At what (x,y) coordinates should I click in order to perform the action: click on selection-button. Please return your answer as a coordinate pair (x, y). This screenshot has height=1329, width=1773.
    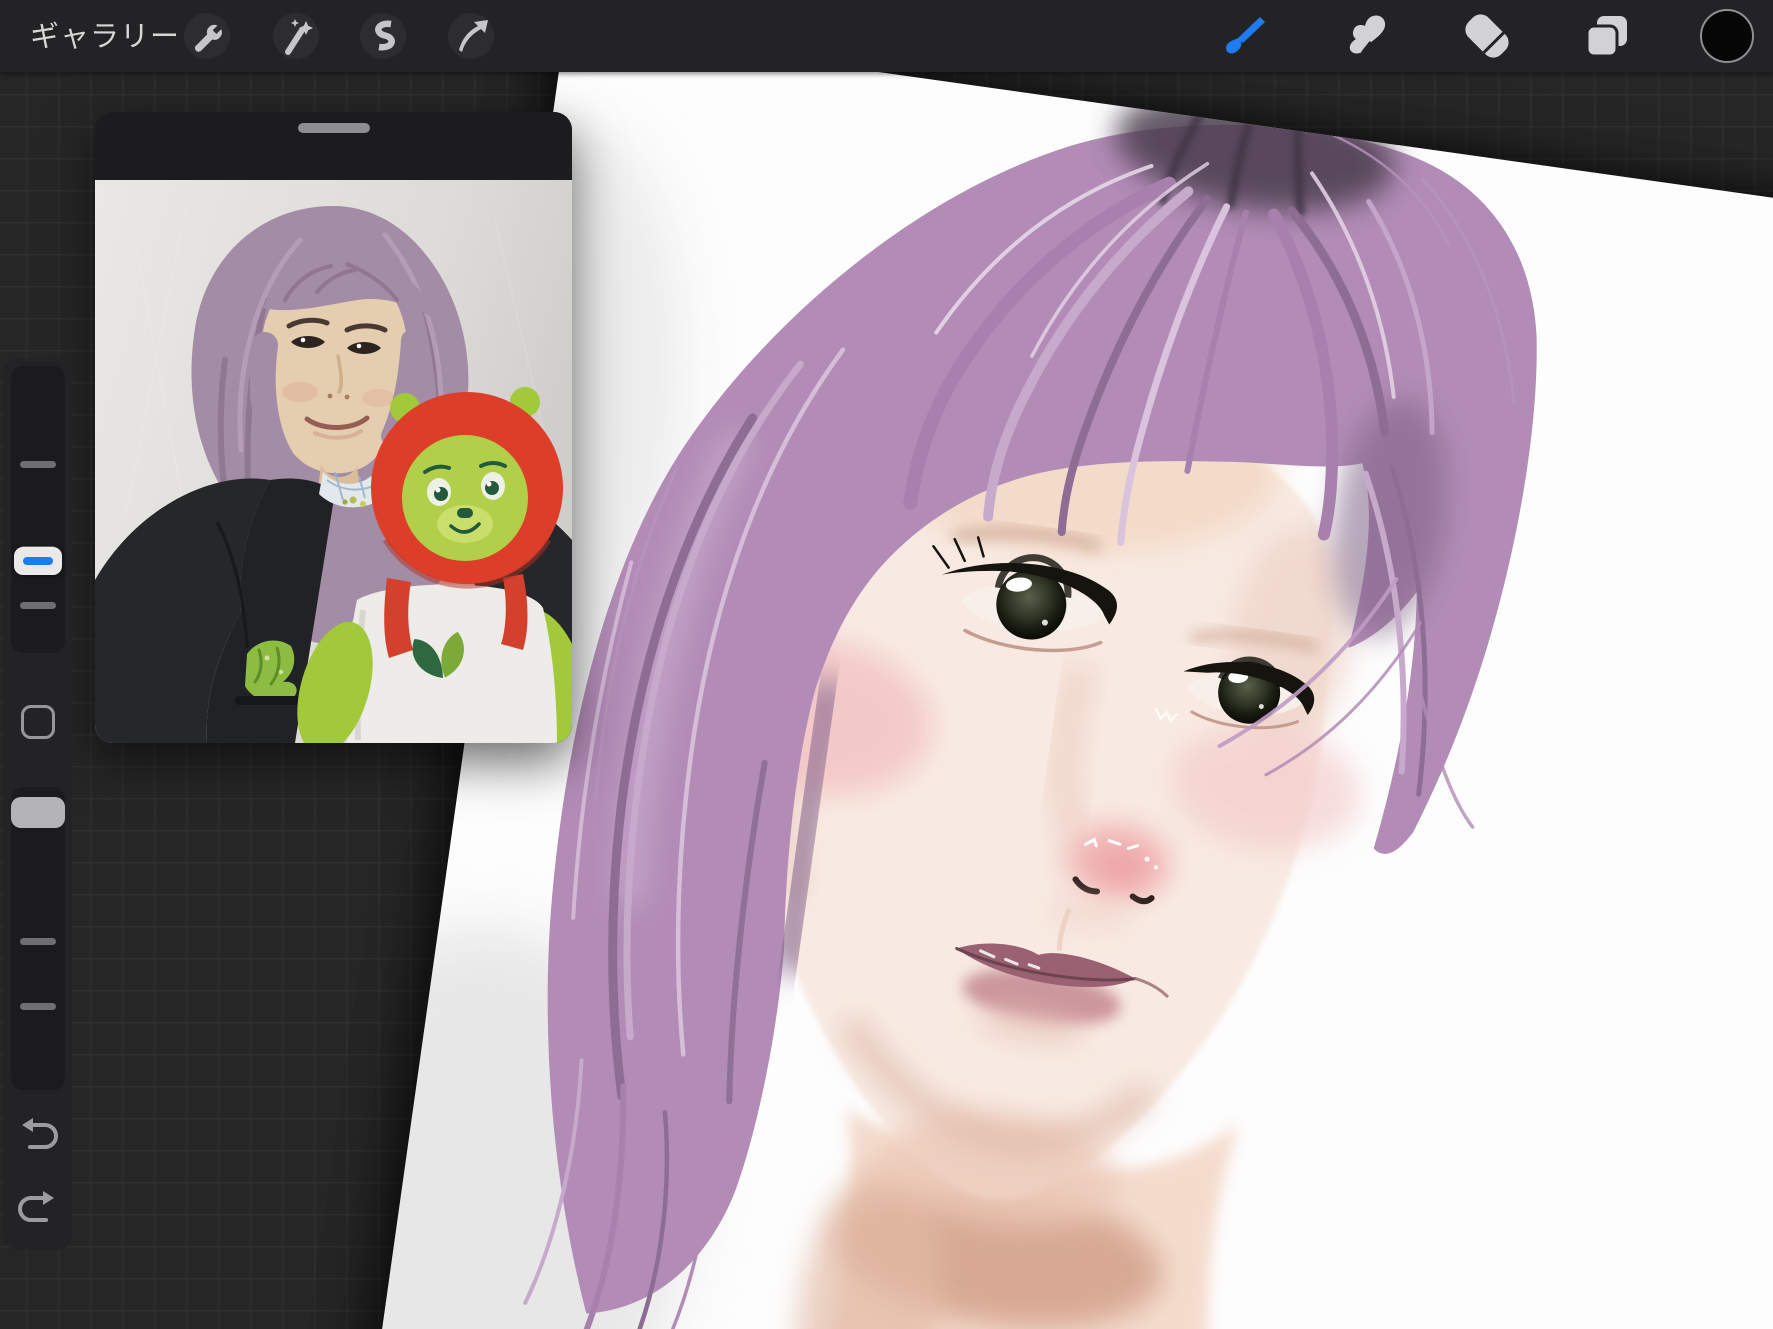
    Looking at the image, I should click on (383, 36).